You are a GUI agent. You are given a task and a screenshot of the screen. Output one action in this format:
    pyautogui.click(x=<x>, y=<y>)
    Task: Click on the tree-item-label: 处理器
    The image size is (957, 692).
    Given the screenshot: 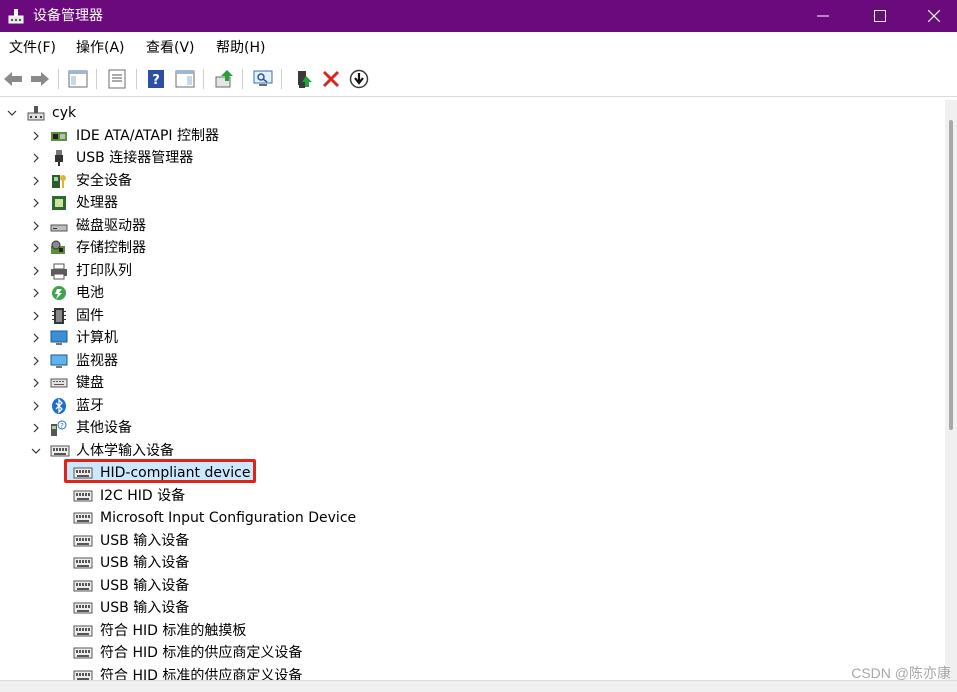 What is the action you would take?
    pyautogui.click(x=97, y=203)
    